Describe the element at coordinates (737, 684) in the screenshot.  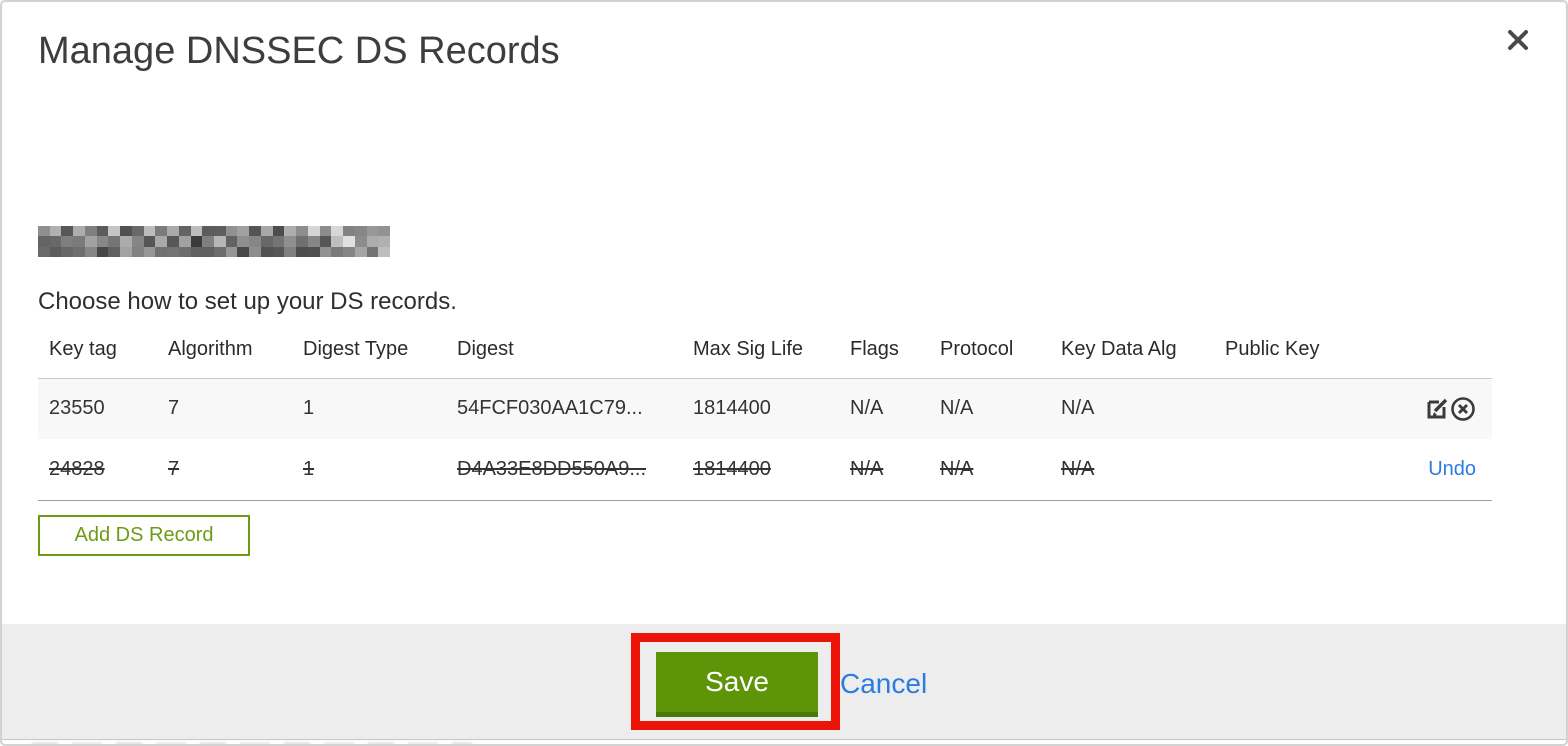
I see `save-button: Save` at that location.